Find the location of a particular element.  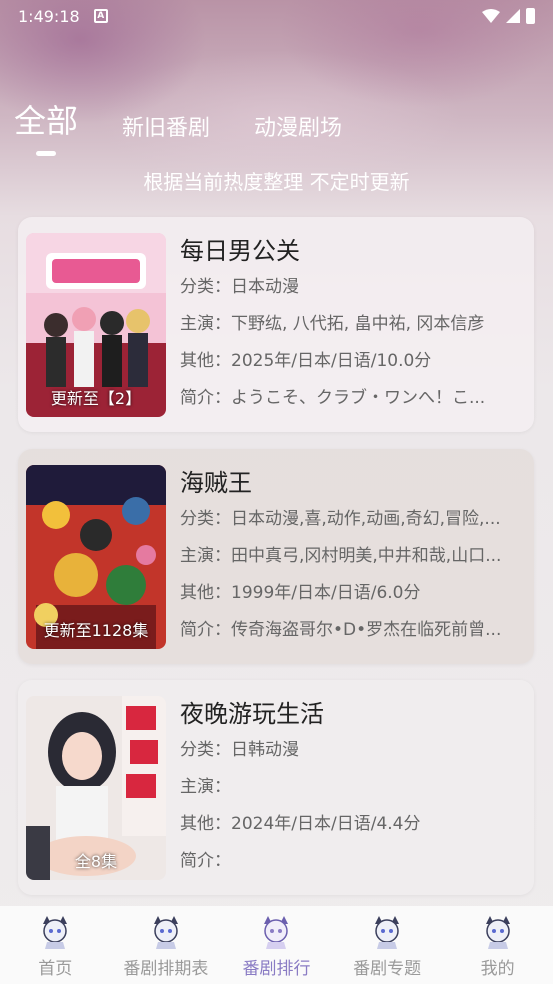

bottom-nav: 首页 番剧排期表 番剧排行 番剧专题 我的 is located at coordinates (276, 945).